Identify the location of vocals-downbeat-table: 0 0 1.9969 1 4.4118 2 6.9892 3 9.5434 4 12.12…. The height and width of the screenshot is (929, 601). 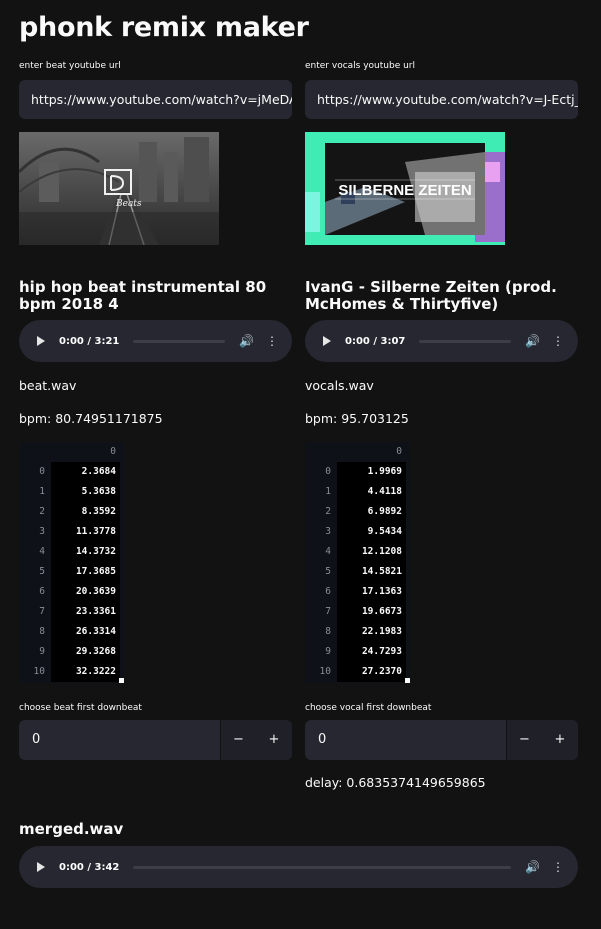
(357, 562).